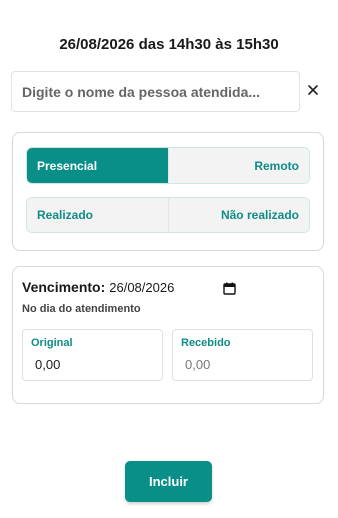 This screenshot has height=518, width=338. What do you see at coordinates (238, 215) in the screenshot?
I see `status-option-nao-realizado: Não realizado` at bounding box center [238, 215].